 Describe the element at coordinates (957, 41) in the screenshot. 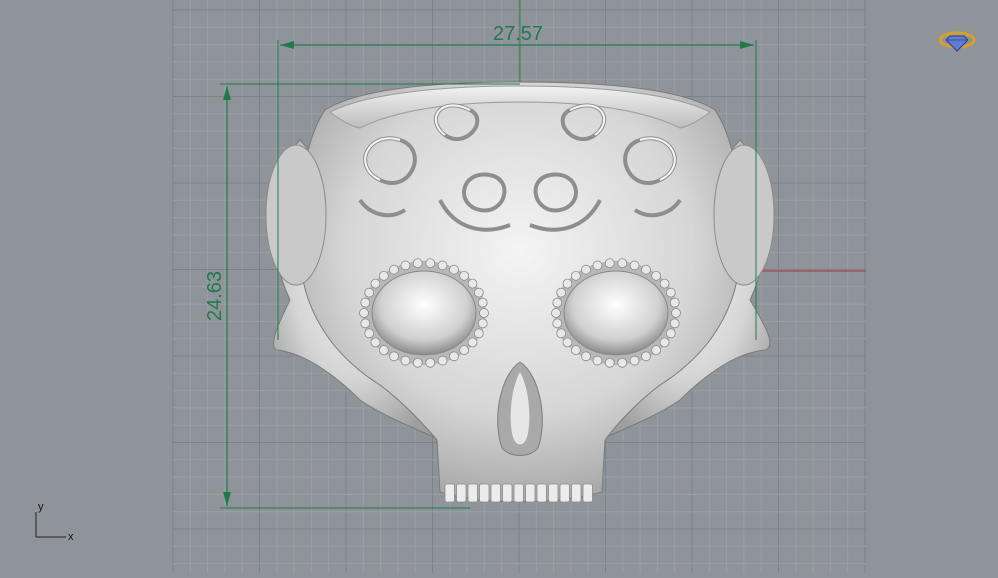

I see `ring-diamond-logo-icon` at that location.